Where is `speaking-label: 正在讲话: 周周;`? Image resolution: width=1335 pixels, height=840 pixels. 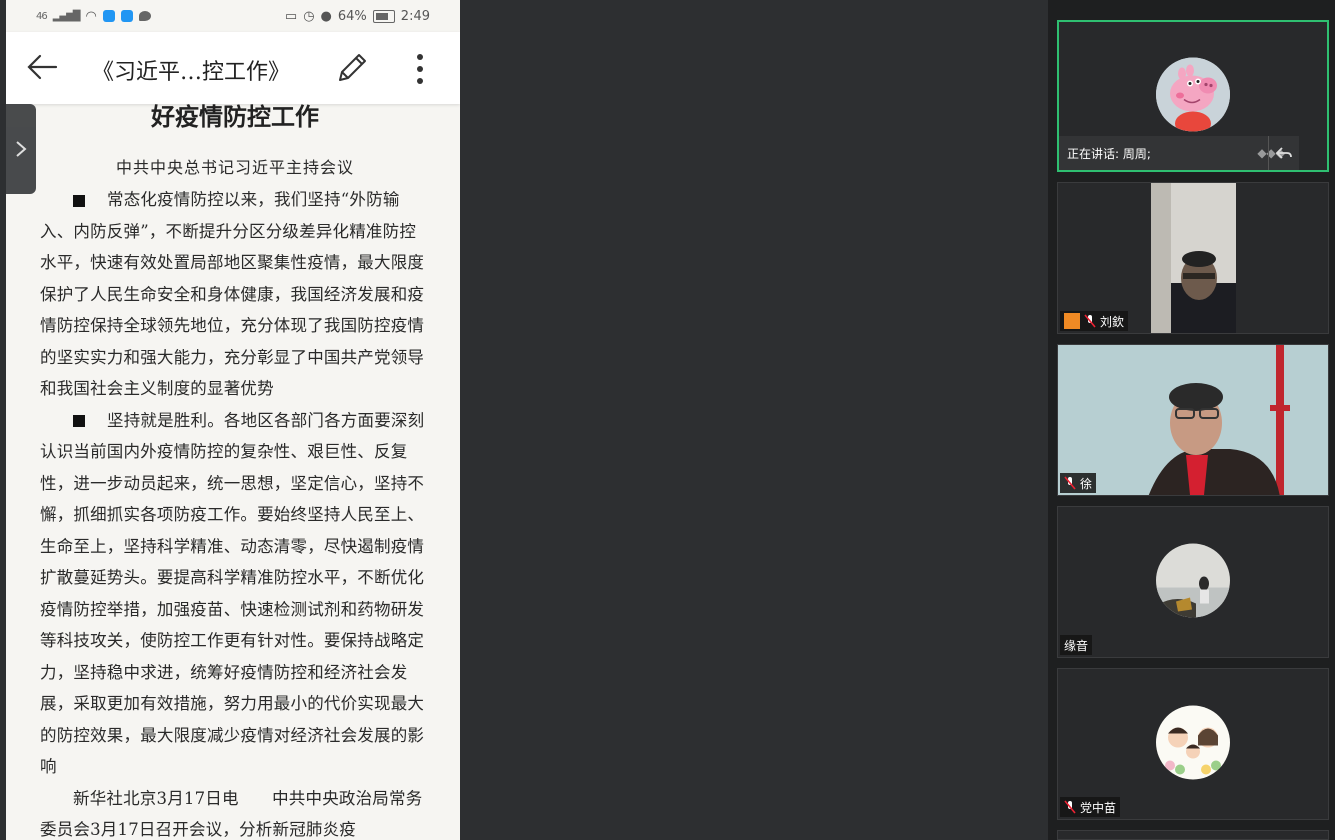
speaking-label: 正在讲话: 周周; is located at coordinates (1109, 153).